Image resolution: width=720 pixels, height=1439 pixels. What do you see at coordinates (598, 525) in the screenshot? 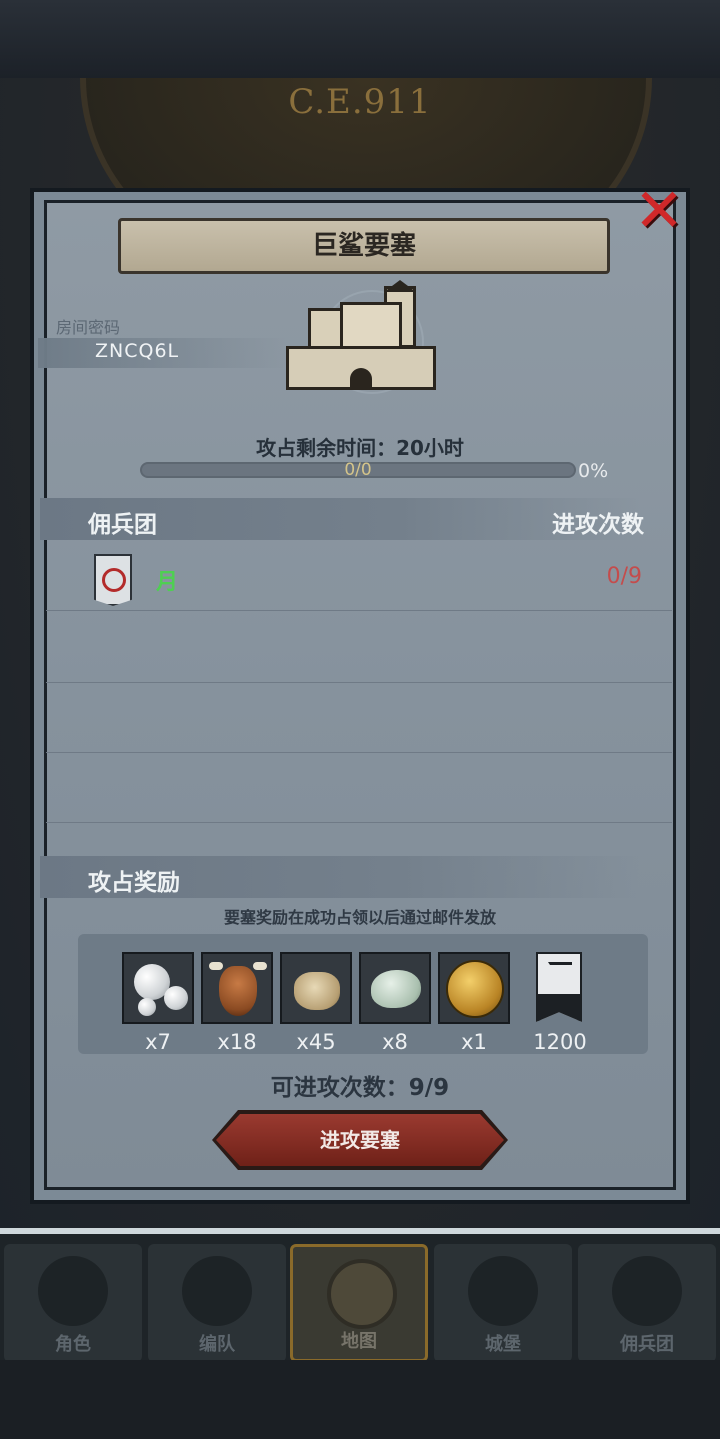
I see `attack-count-column-header: 进攻次数` at bounding box center [598, 525].